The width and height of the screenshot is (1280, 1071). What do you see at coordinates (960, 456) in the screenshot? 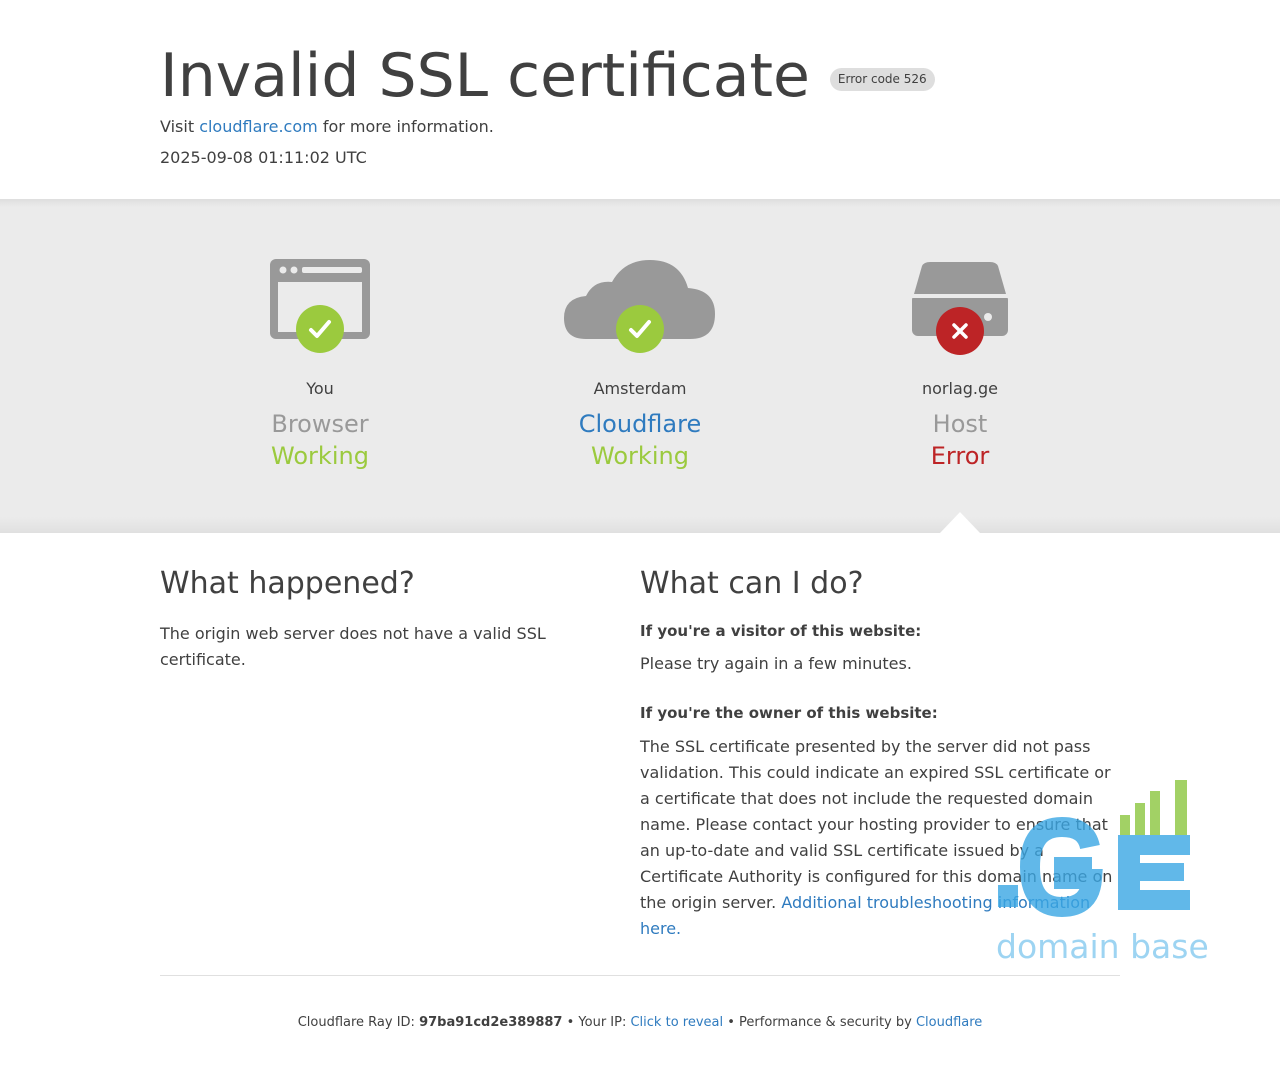
I see `node-state: Error` at bounding box center [960, 456].